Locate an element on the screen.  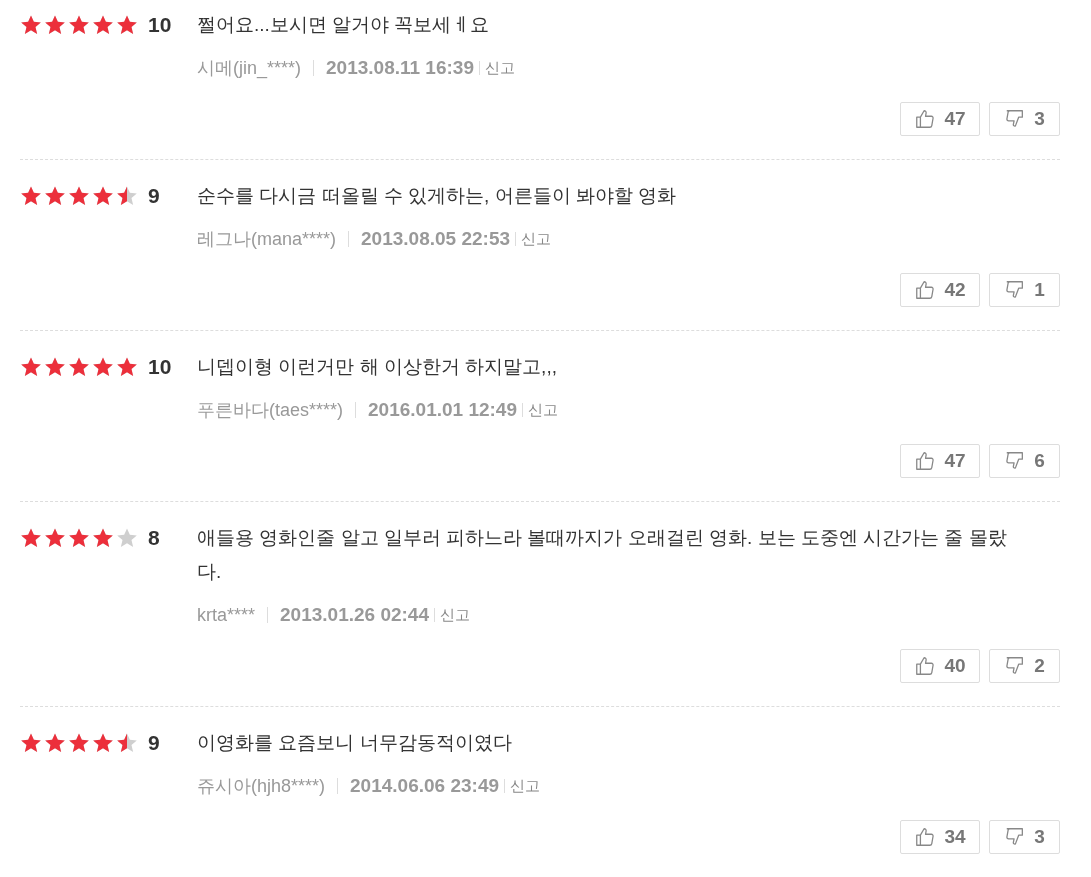
like-button: 34 is located at coordinates (940, 837).